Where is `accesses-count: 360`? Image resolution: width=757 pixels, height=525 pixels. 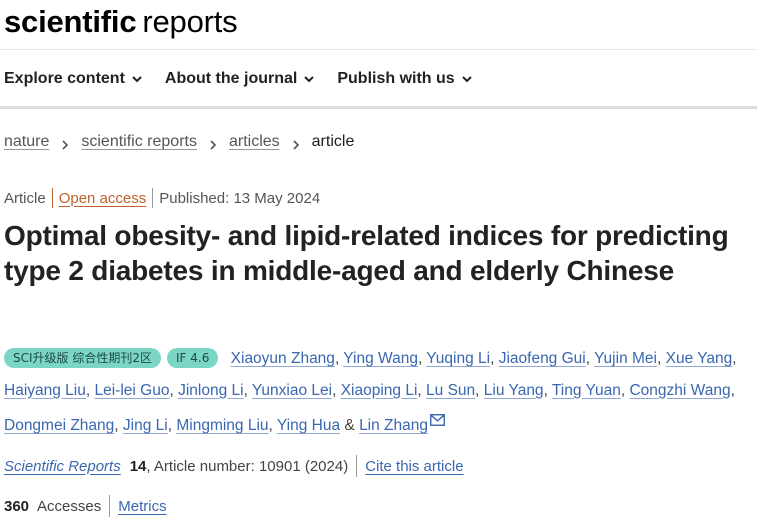
accesses-count: 360 is located at coordinates (17, 506).